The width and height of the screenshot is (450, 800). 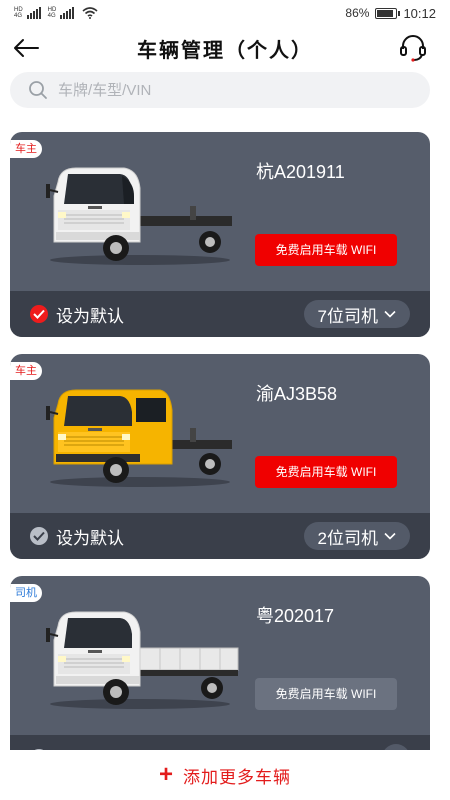 I want to click on net2-tag: 4G, so click(x=51, y=16).